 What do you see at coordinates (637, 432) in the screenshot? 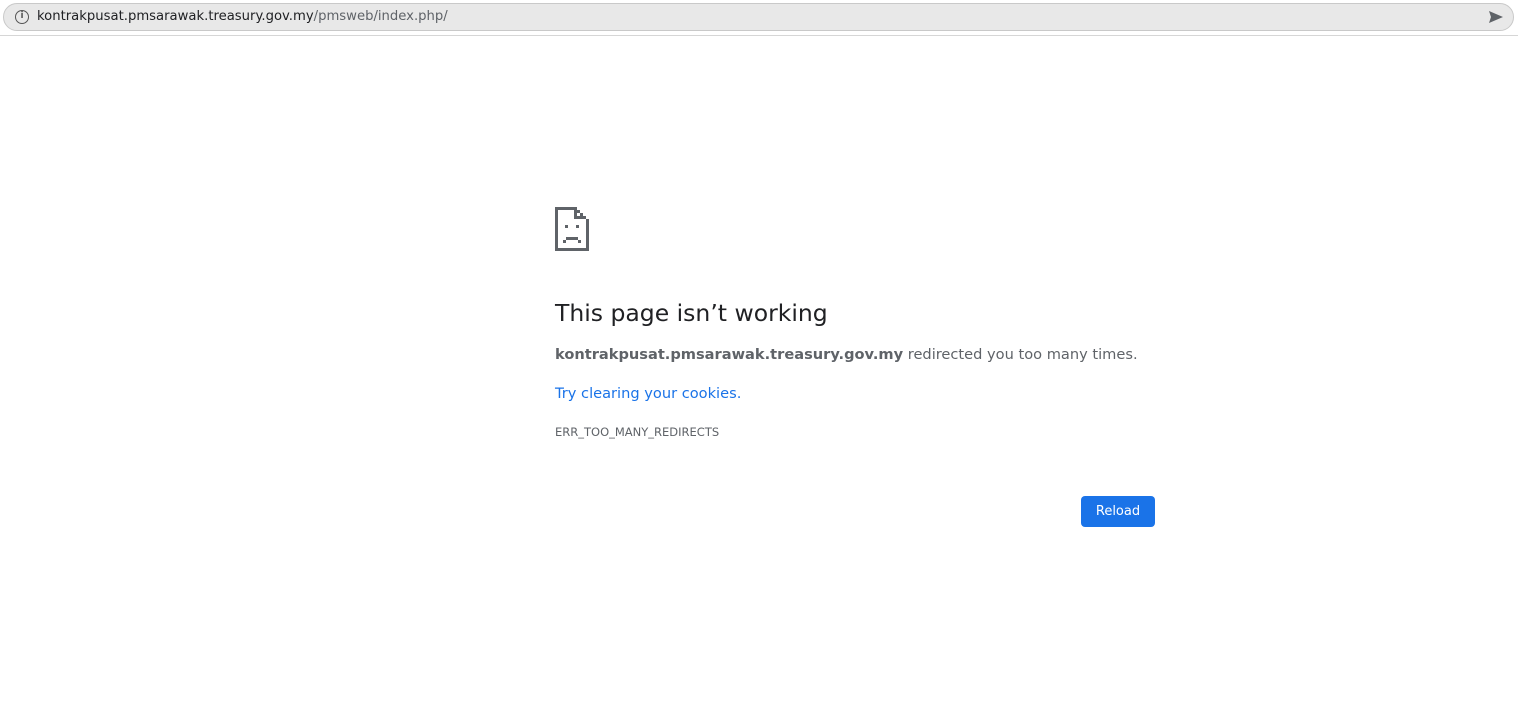
I see `error-code: ERR_TOO_MANY_REDIRECTS` at bounding box center [637, 432].